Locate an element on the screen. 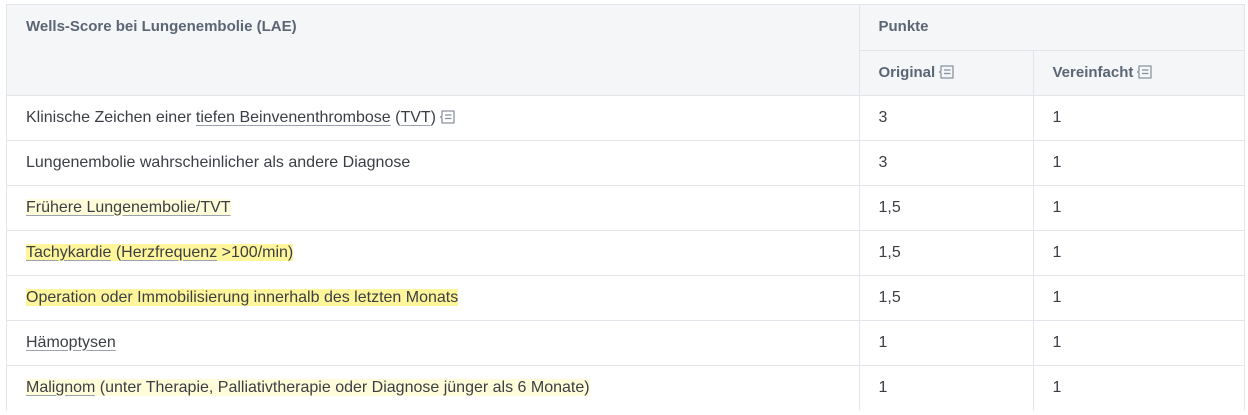  column-header-original-label: Original is located at coordinates (907, 72).